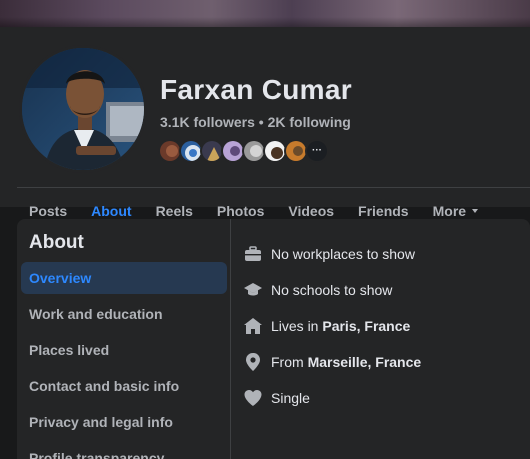 The image size is (530, 459). What do you see at coordinates (124, 450) in the screenshot?
I see `sidebar-item-profile-transparency: Profile transparency` at bounding box center [124, 450].